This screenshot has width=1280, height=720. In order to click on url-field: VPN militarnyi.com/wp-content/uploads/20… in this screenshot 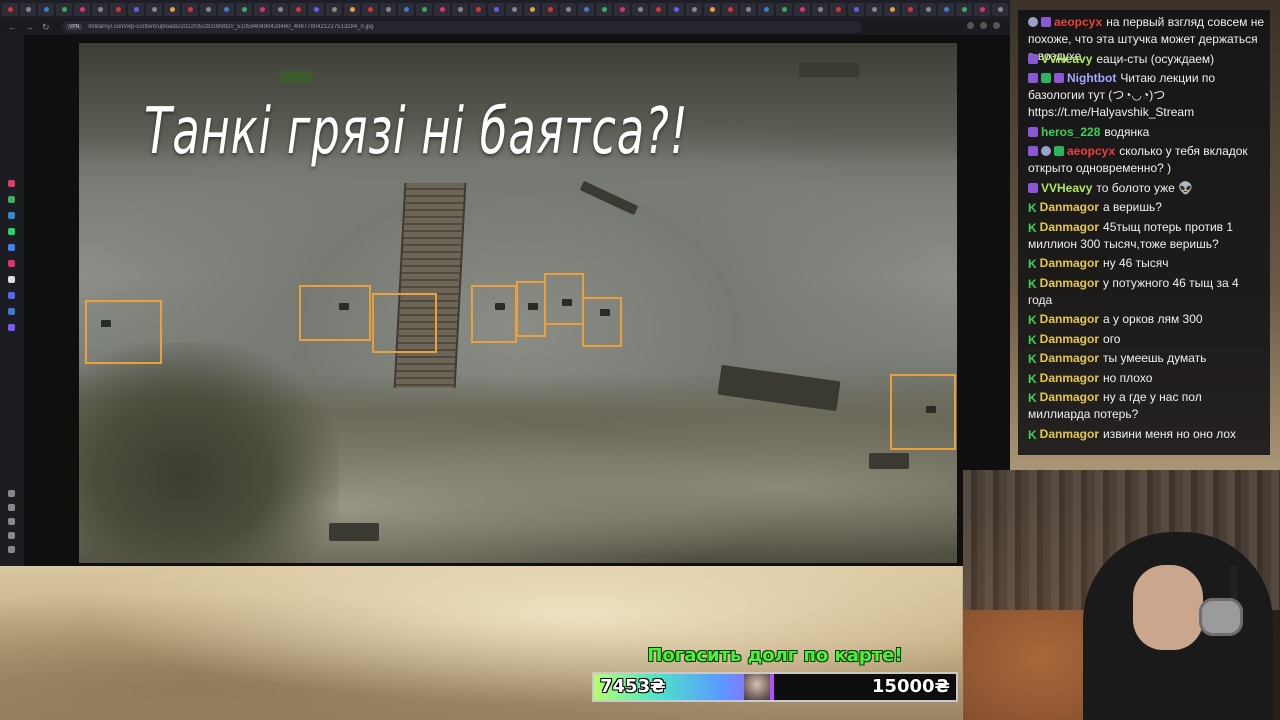, I will do `click(462, 27)`.